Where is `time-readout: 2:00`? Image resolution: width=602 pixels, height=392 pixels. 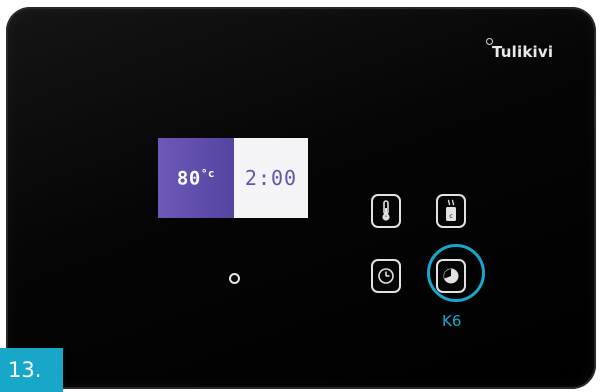
time-readout: 2:00 is located at coordinates (271, 178).